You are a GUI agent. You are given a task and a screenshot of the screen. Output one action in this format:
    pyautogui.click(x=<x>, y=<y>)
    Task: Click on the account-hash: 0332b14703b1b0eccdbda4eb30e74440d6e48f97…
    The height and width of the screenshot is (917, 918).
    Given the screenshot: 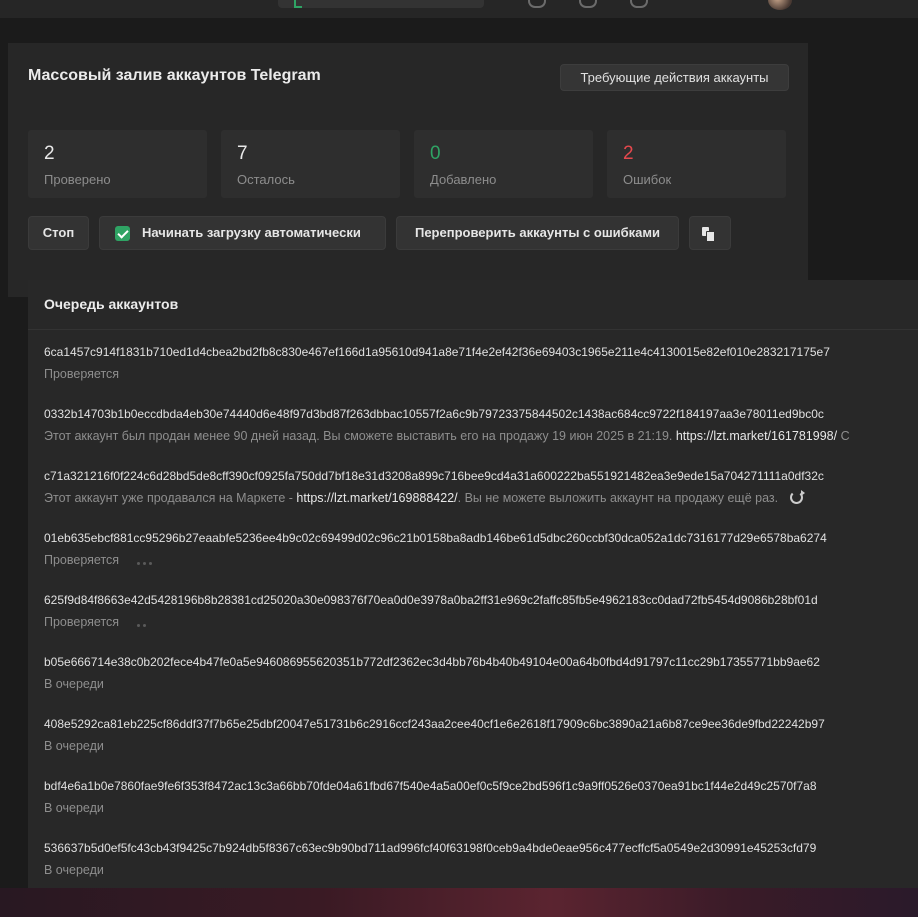 What is the action you would take?
    pyautogui.click(x=434, y=414)
    